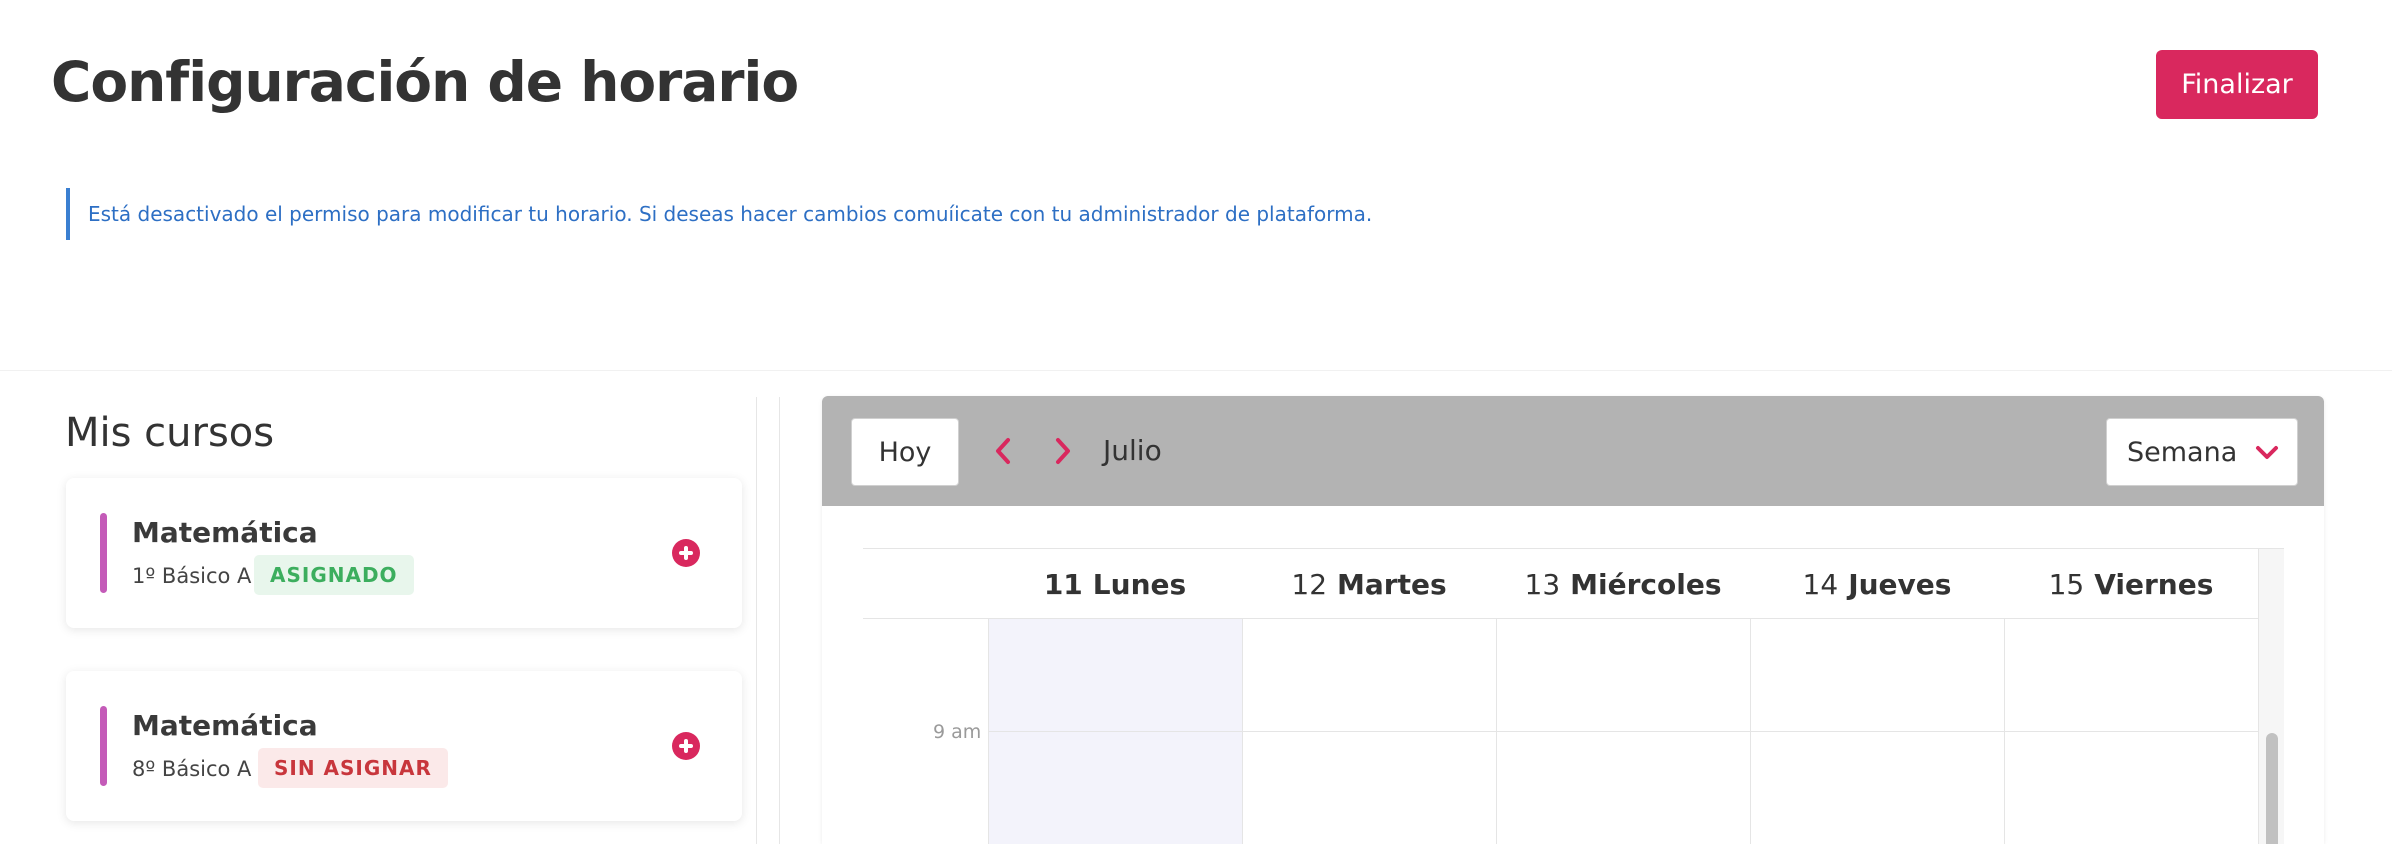  Describe the element at coordinates (2271, 696) in the screenshot. I see `scrollbar` at that location.